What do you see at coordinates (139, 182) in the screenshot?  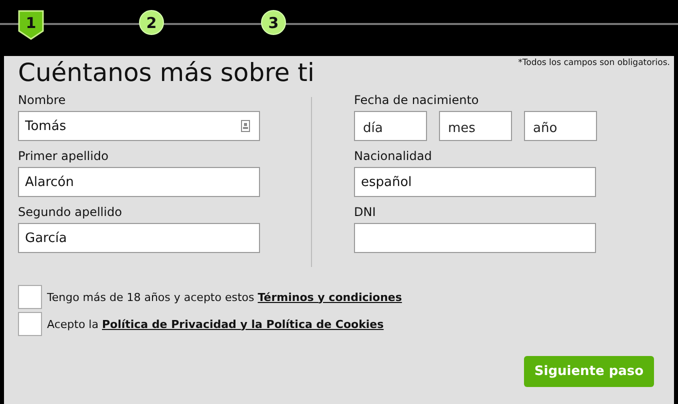 I see `input-field: Alarcón` at bounding box center [139, 182].